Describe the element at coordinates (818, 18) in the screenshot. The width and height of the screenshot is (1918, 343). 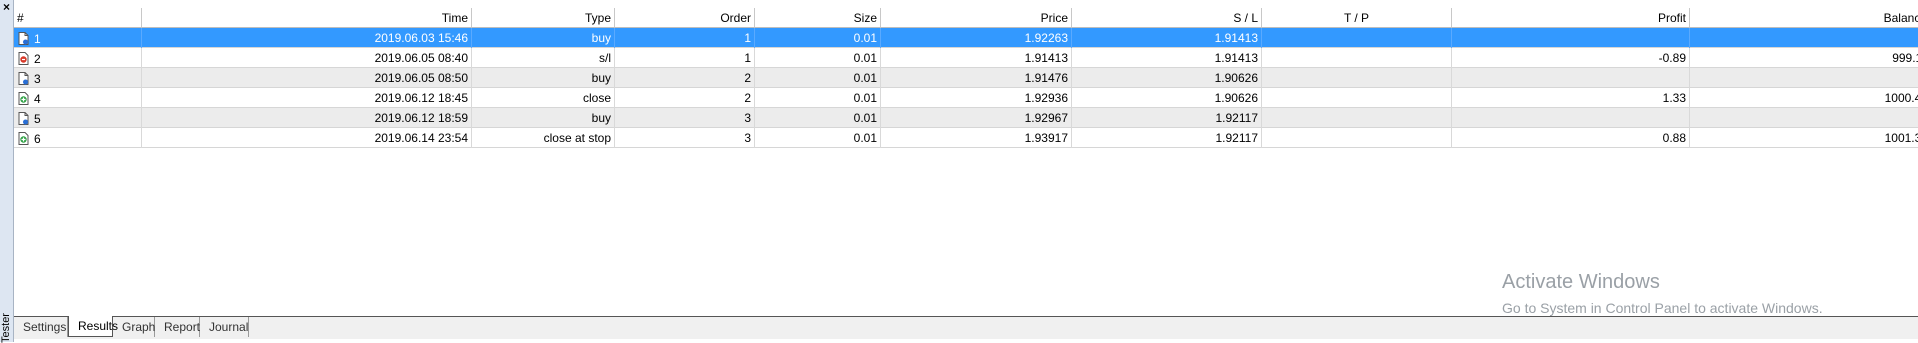
I see `col-header-size: Size` at that location.